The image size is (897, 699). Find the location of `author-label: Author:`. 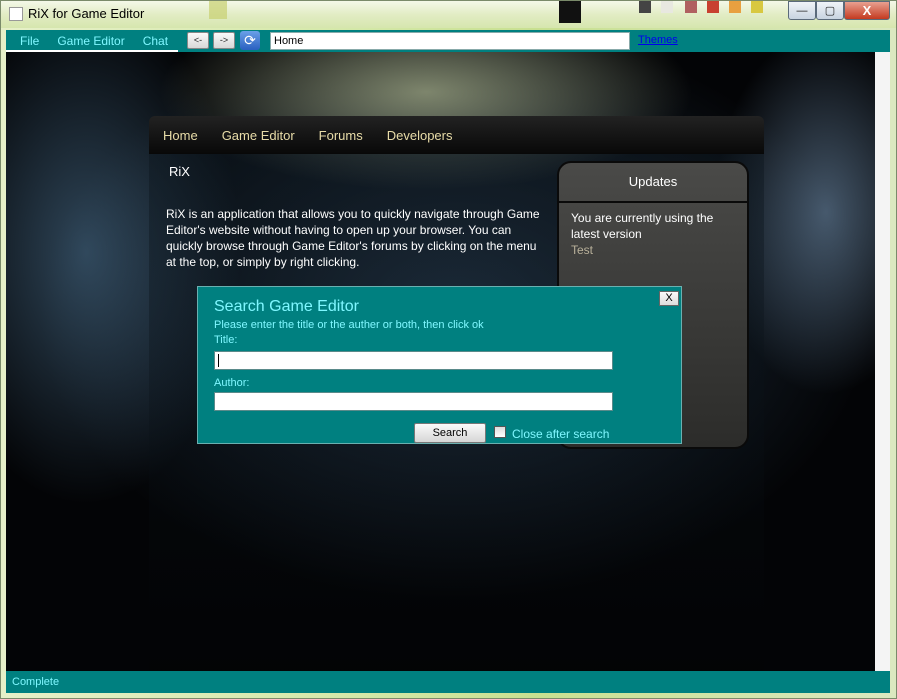

author-label: Author: is located at coordinates (232, 383).